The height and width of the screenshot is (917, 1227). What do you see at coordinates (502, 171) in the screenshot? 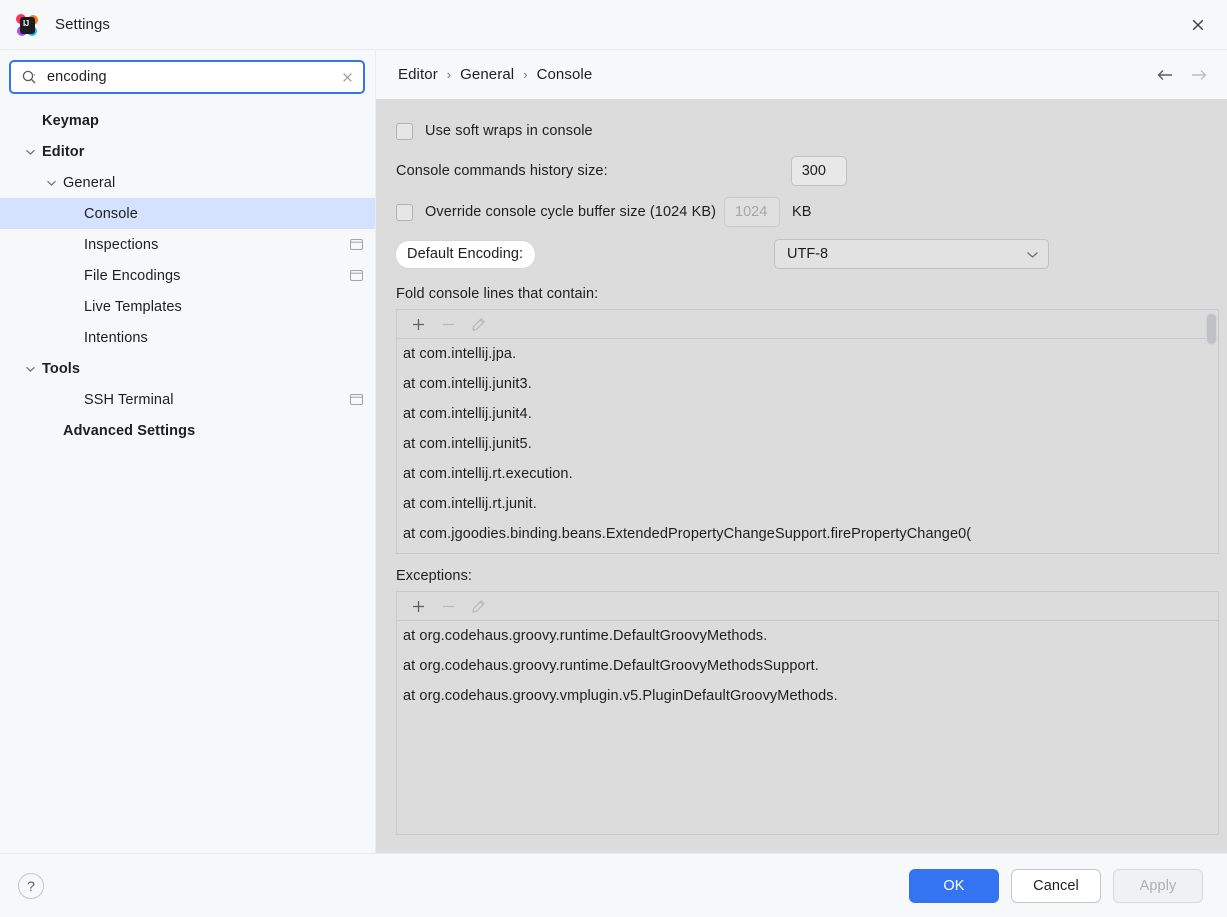
I see `history-size-label: Console commands history size:` at bounding box center [502, 171].